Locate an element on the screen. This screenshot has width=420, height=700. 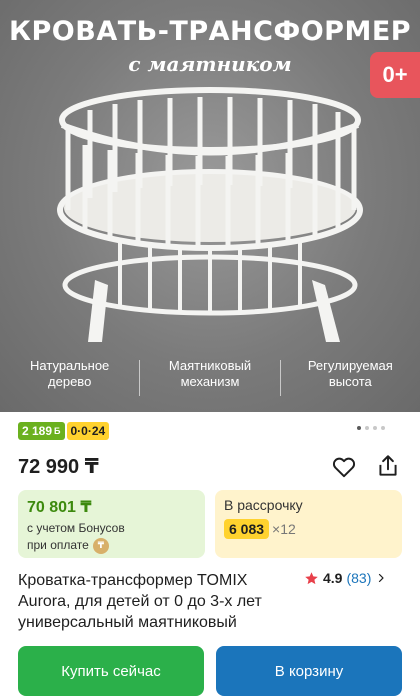
feature-pendulum: Маятниковый механизм is located at coordinates (209, 378).